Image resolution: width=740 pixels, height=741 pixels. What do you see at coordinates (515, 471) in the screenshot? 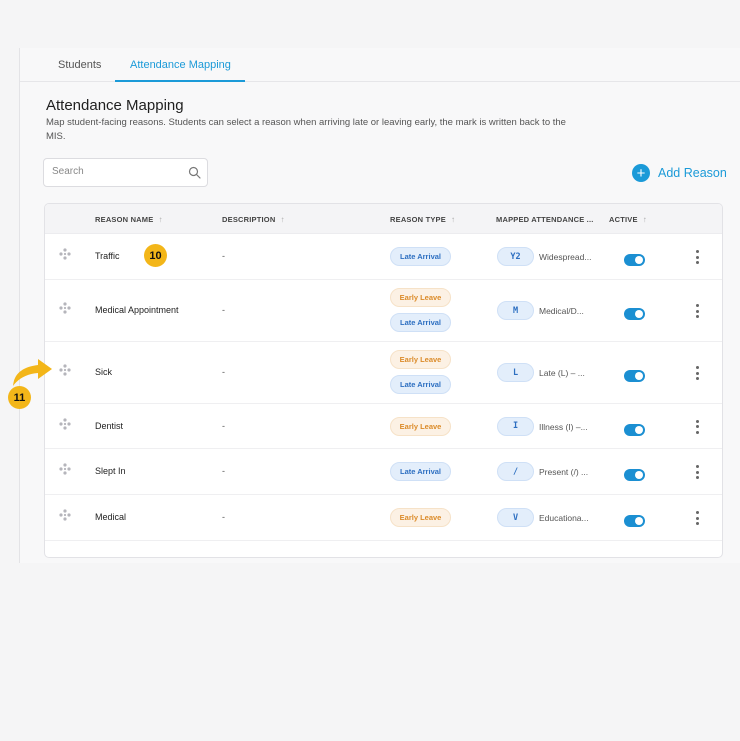
I see `attendance-code: /` at bounding box center [515, 471].